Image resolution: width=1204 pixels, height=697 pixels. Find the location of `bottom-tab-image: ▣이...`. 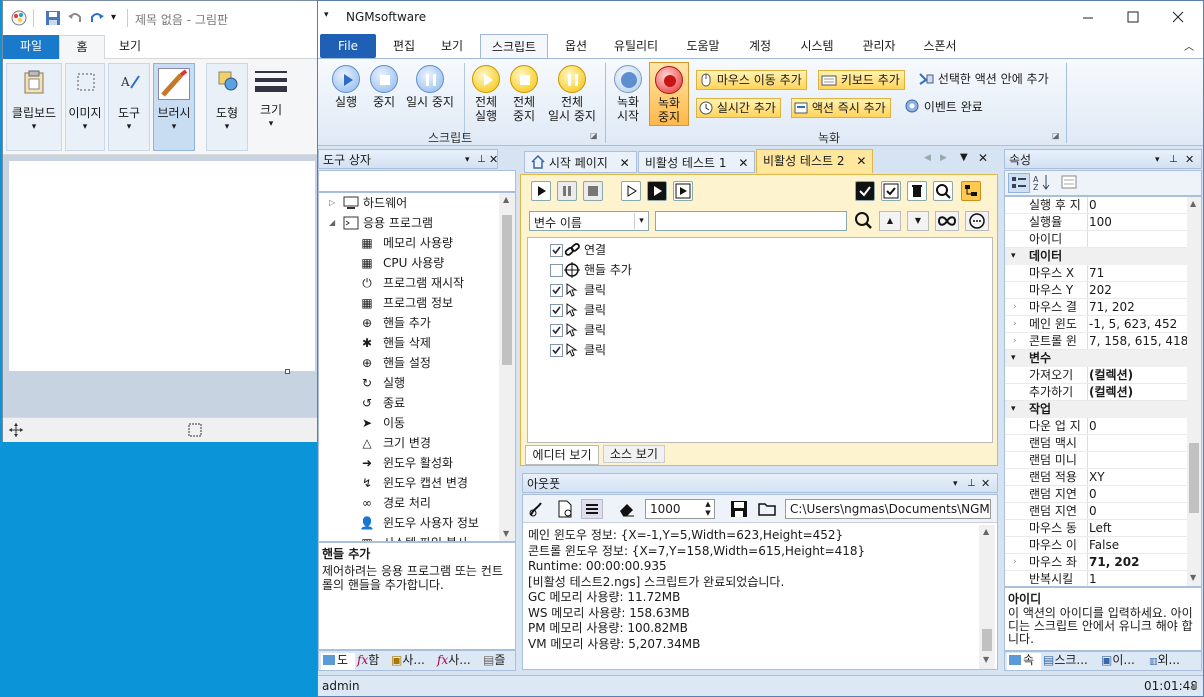

bottom-tab-image: ▣이... is located at coordinates (1124, 661).